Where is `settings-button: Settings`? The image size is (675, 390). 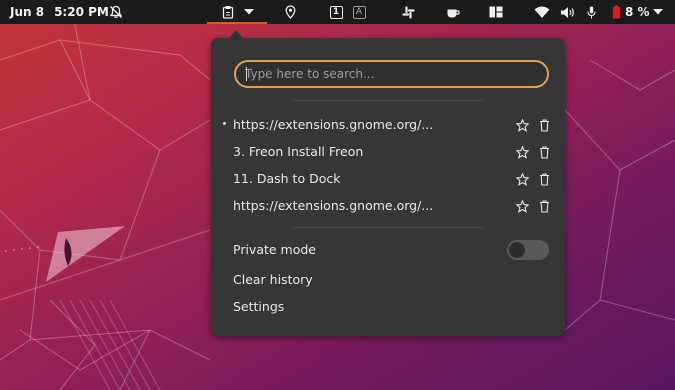 settings-button: Settings is located at coordinates (388, 307).